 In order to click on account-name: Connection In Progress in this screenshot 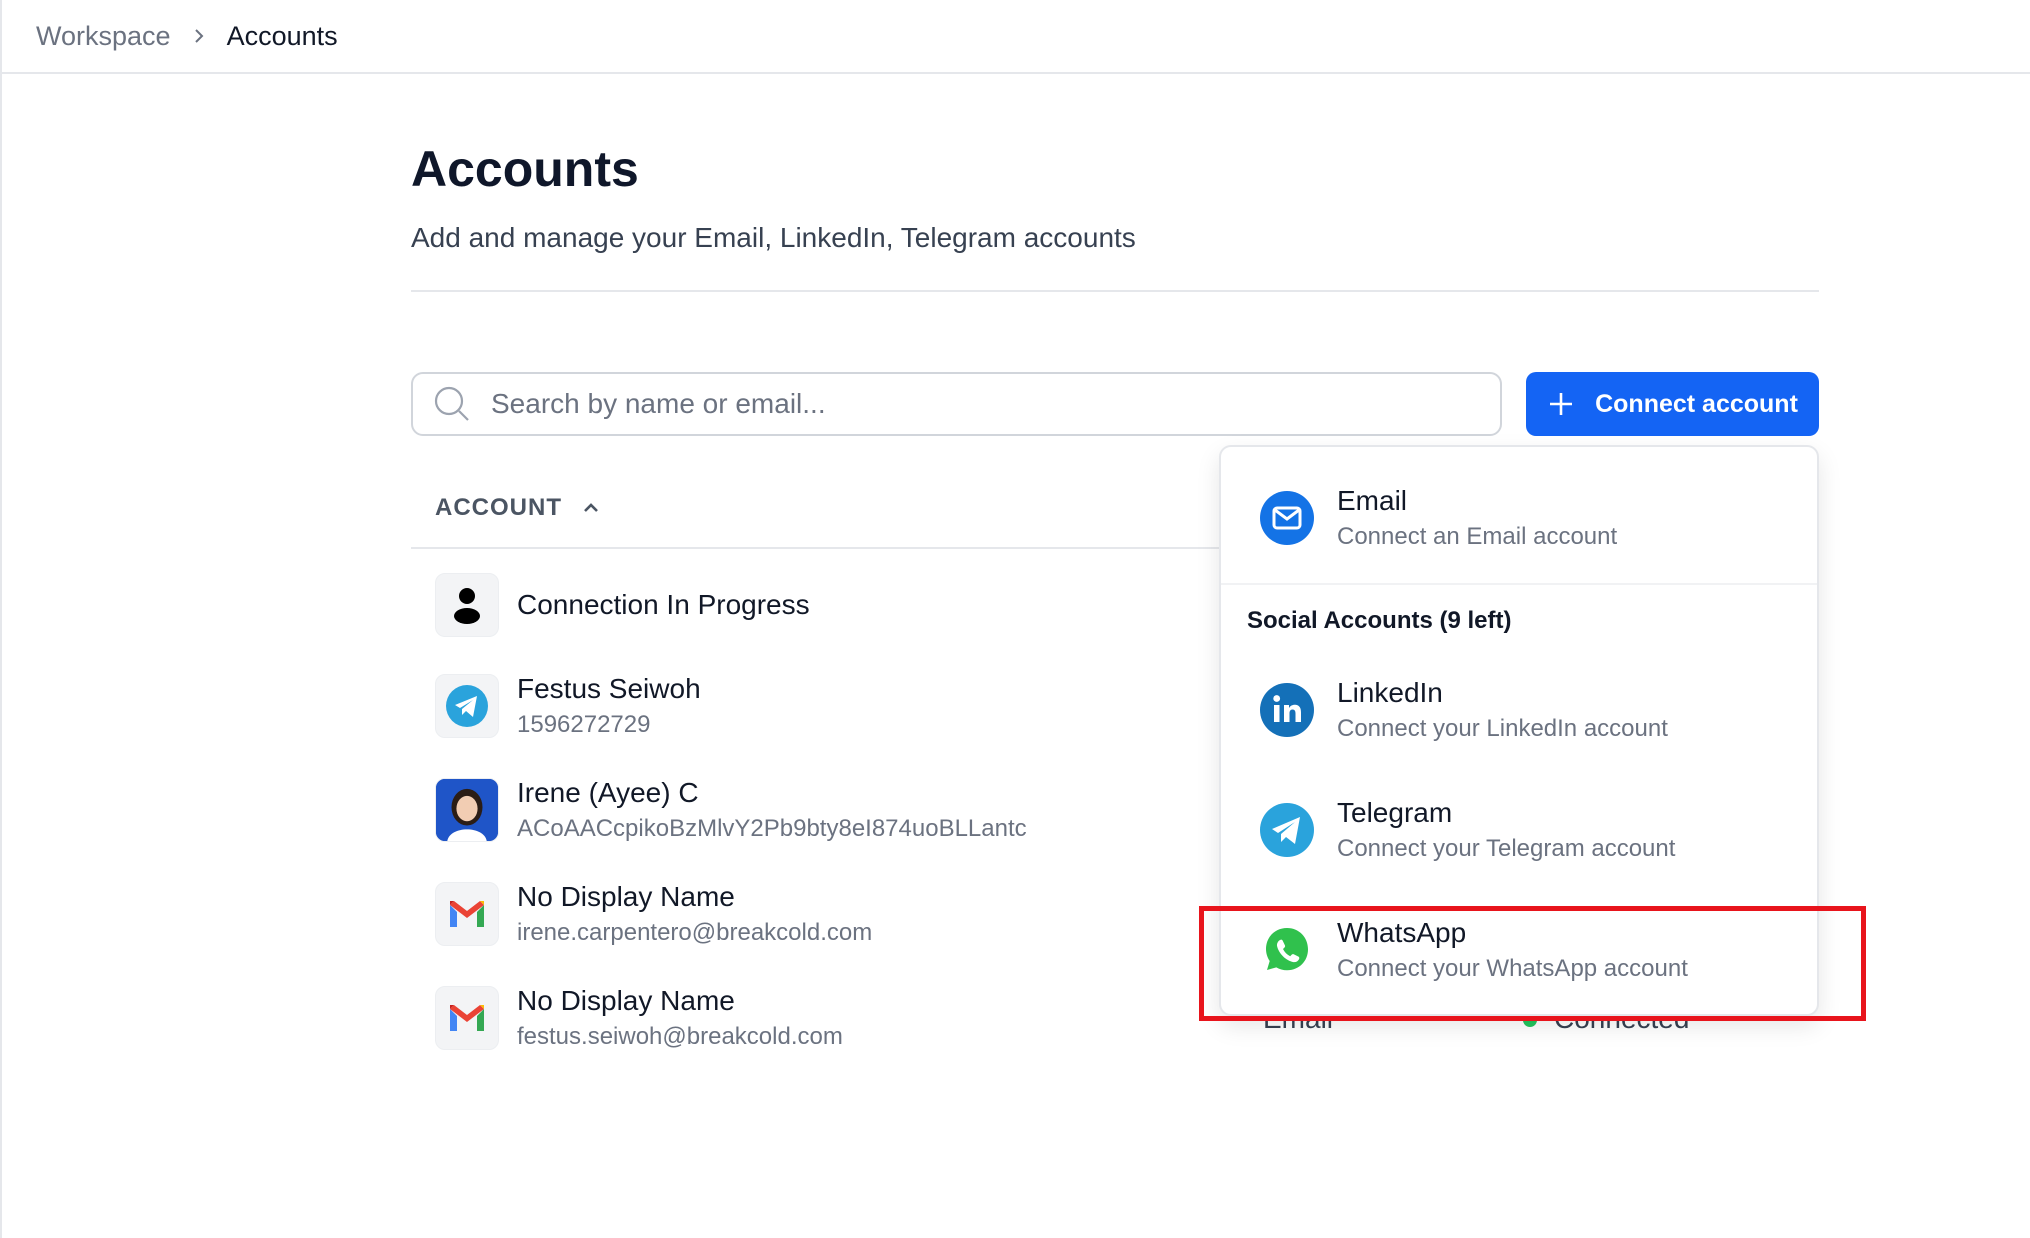, I will do `click(663, 604)`.